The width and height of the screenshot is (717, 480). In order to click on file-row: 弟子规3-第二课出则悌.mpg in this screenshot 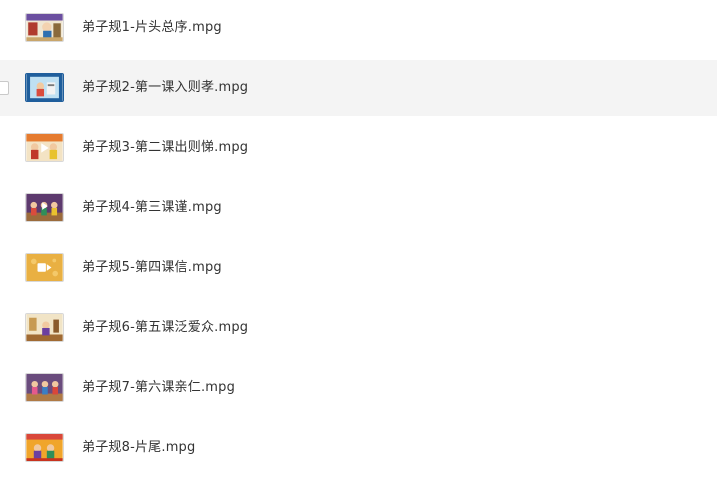, I will do `click(358, 148)`.